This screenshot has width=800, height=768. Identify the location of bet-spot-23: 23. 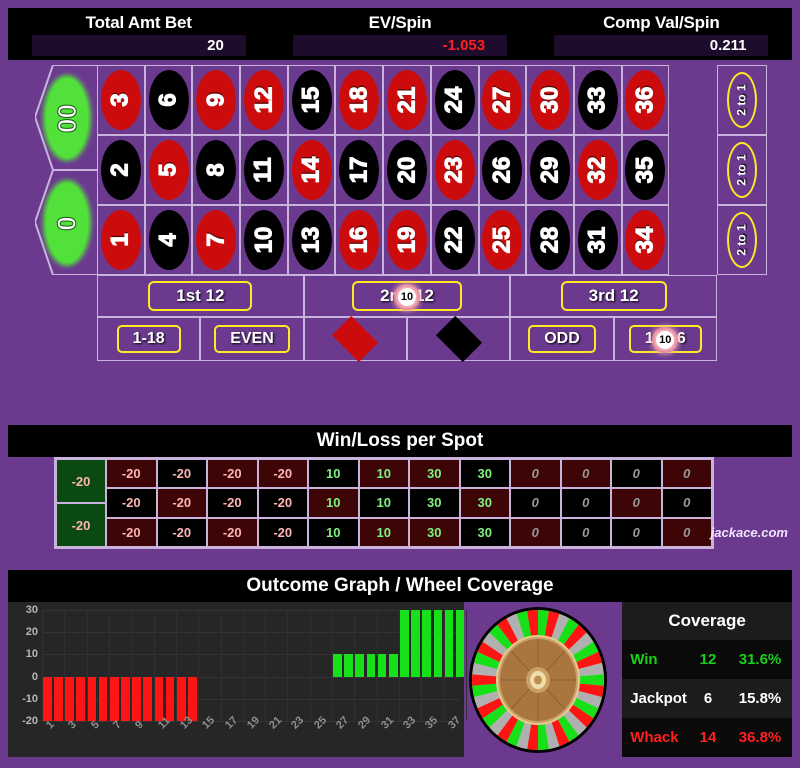
(454, 170).